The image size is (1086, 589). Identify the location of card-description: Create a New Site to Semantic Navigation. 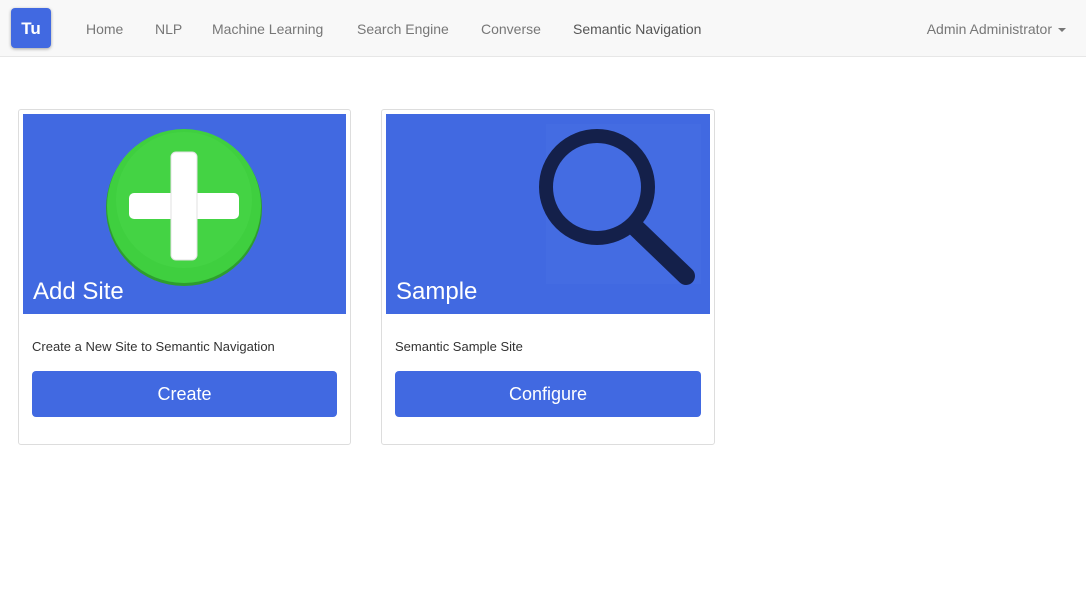
(153, 346).